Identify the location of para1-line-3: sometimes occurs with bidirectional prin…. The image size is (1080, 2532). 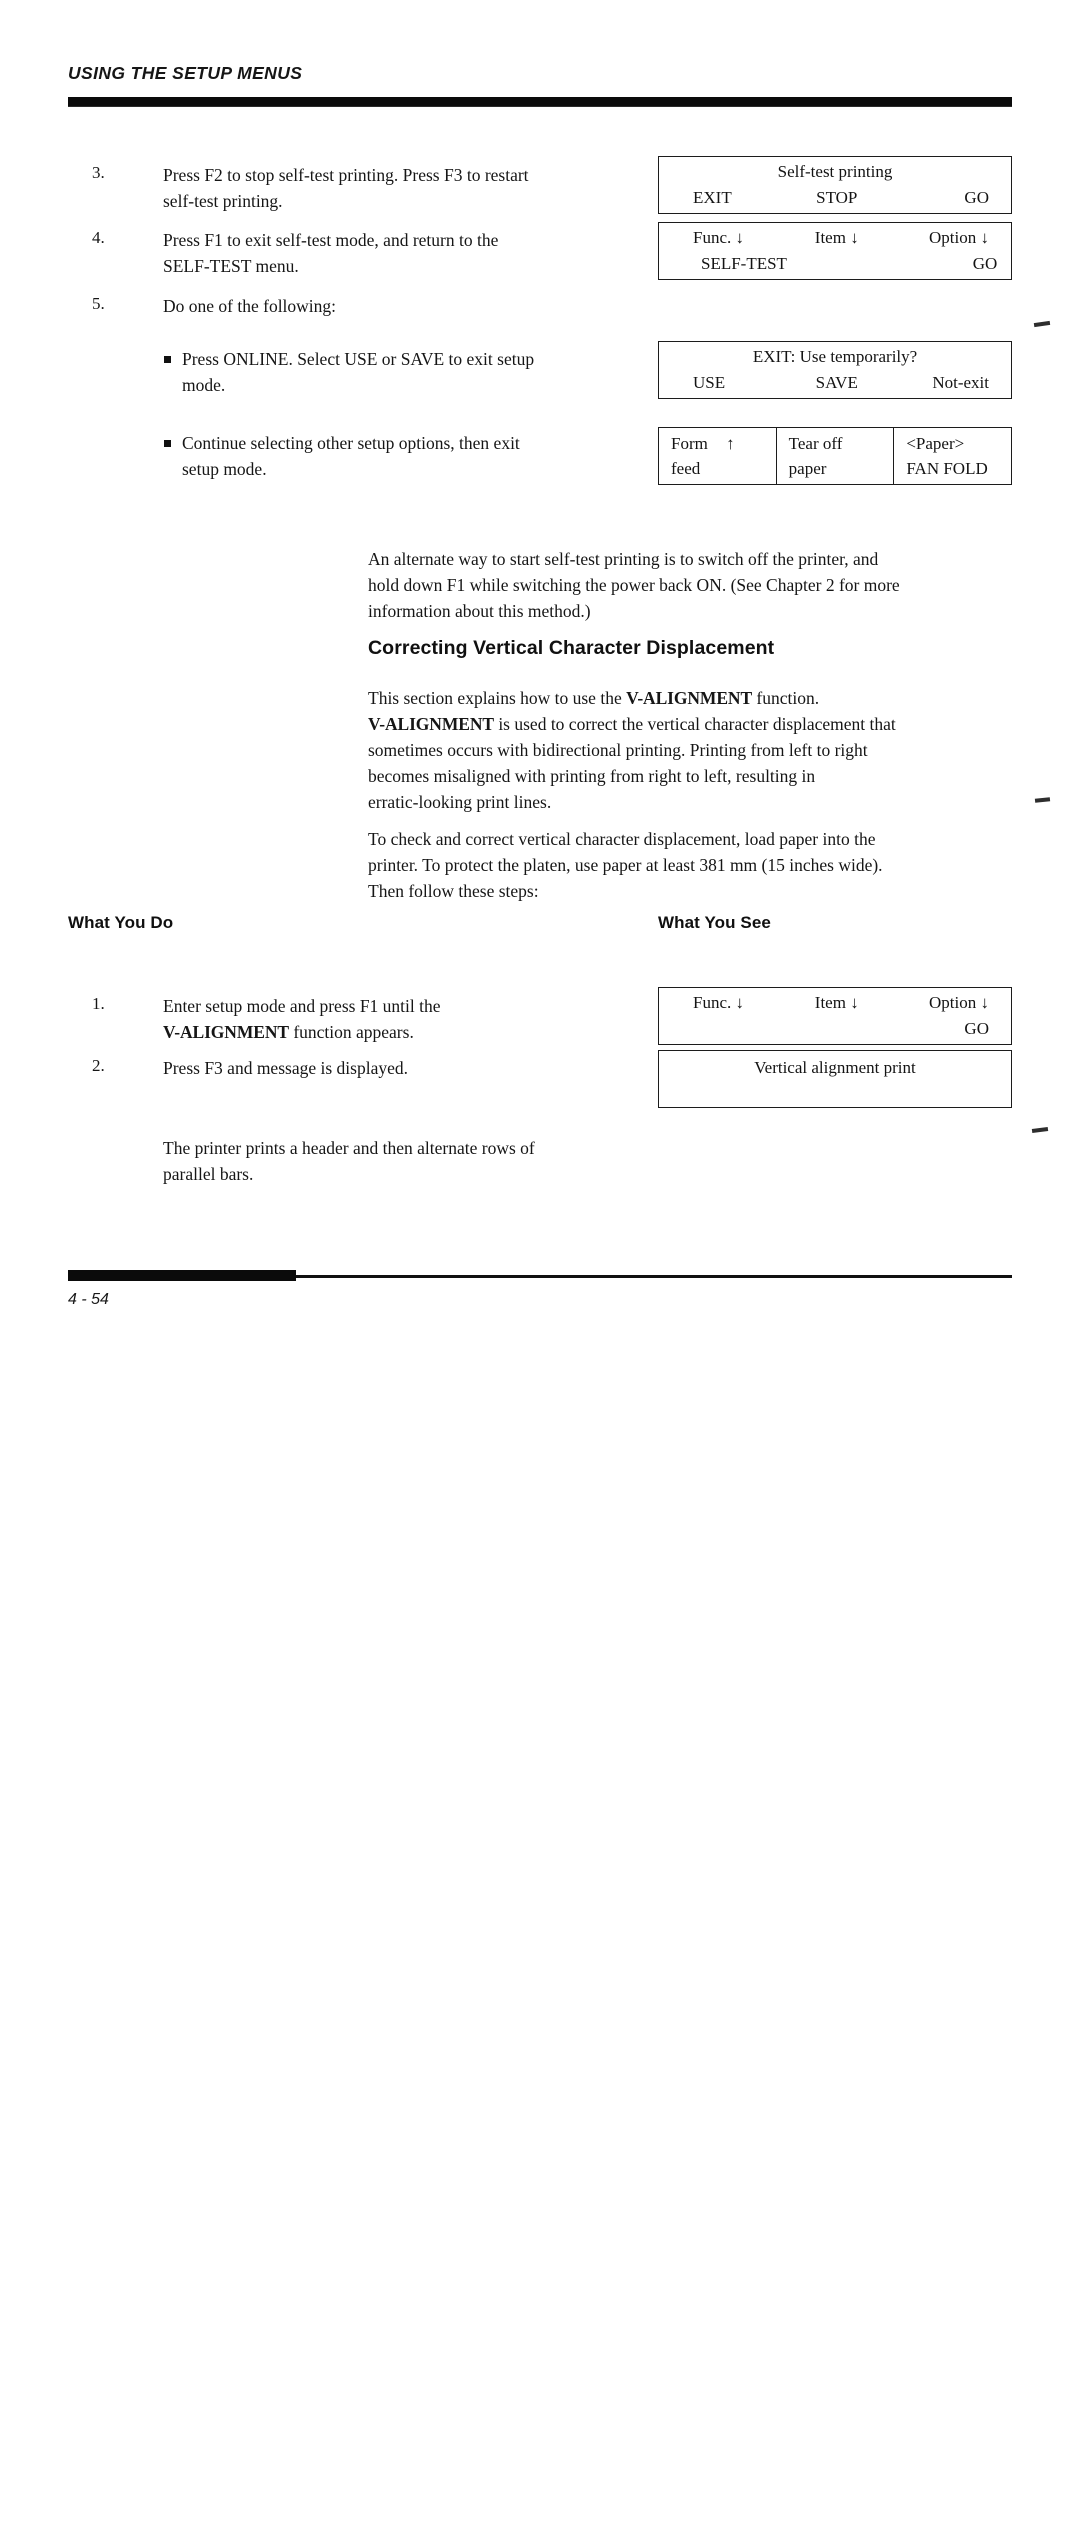
(618, 750).